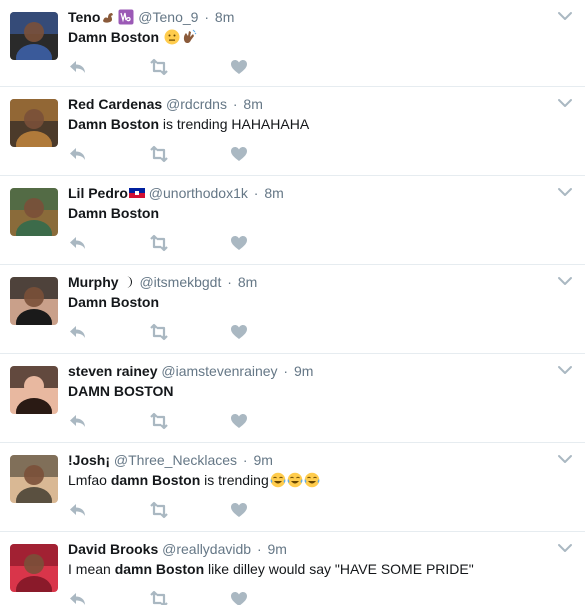 This screenshot has width=585, height=605. I want to click on display-name: !Josh¡, so click(89, 460).